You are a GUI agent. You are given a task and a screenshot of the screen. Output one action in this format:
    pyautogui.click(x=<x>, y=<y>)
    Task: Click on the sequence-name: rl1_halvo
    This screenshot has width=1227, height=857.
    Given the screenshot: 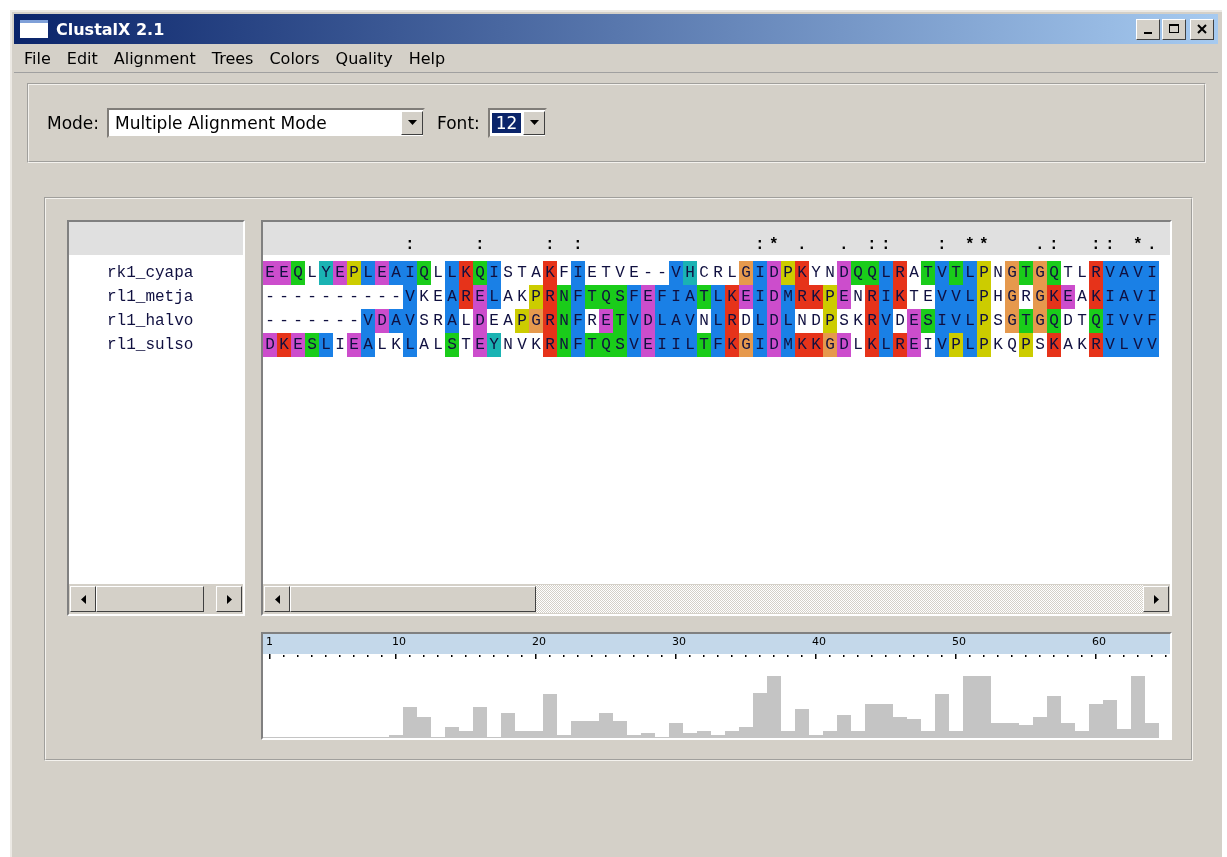 What is the action you would take?
    pyautogui.click(x=156, y=321)
    